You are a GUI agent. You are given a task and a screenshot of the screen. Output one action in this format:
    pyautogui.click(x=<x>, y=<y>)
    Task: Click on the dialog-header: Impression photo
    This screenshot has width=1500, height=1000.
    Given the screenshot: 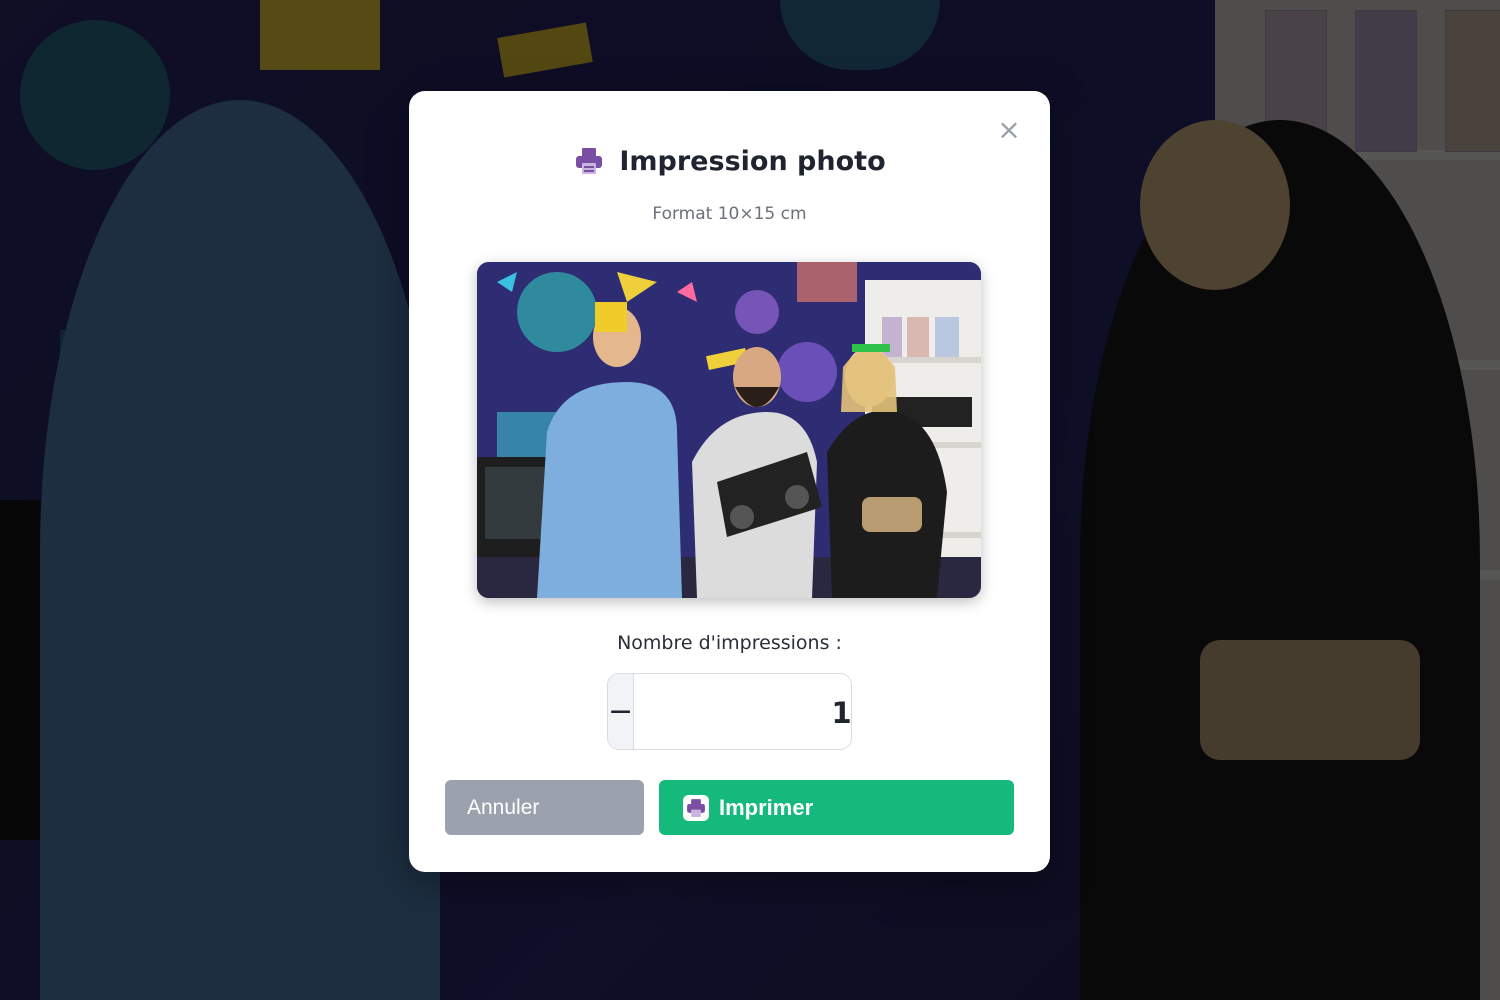 What is the action you would take?
    pyautogui.click(x=729, y=161)
    